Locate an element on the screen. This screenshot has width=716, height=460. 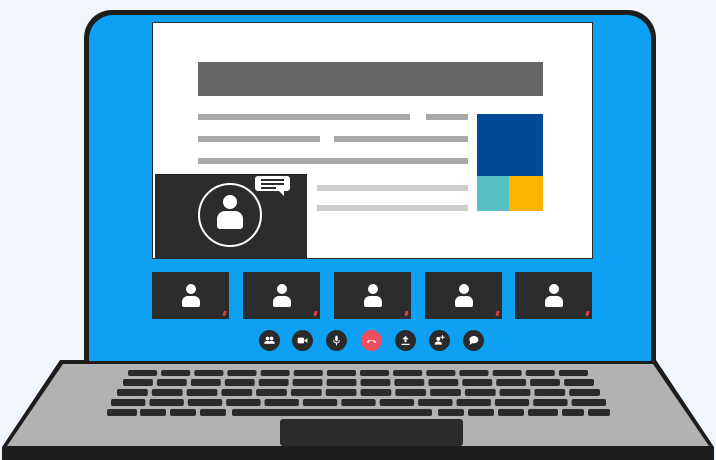
microphone-button is located at coordinates (336, 340).